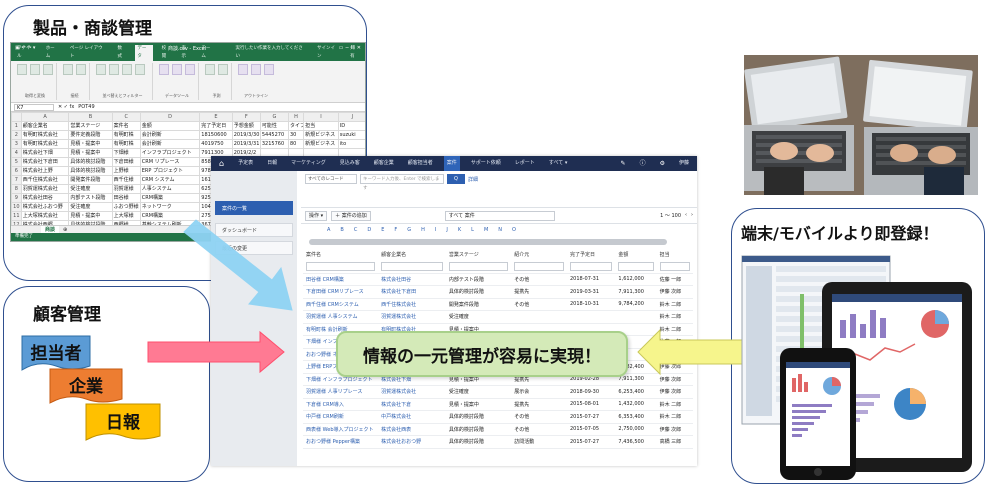 The width and height of the screenshot is (989, 488). What do you see at coordinates (123, 422) in the screenshot?
I see `tag-report: 日報` at bounding box center [123, 422].